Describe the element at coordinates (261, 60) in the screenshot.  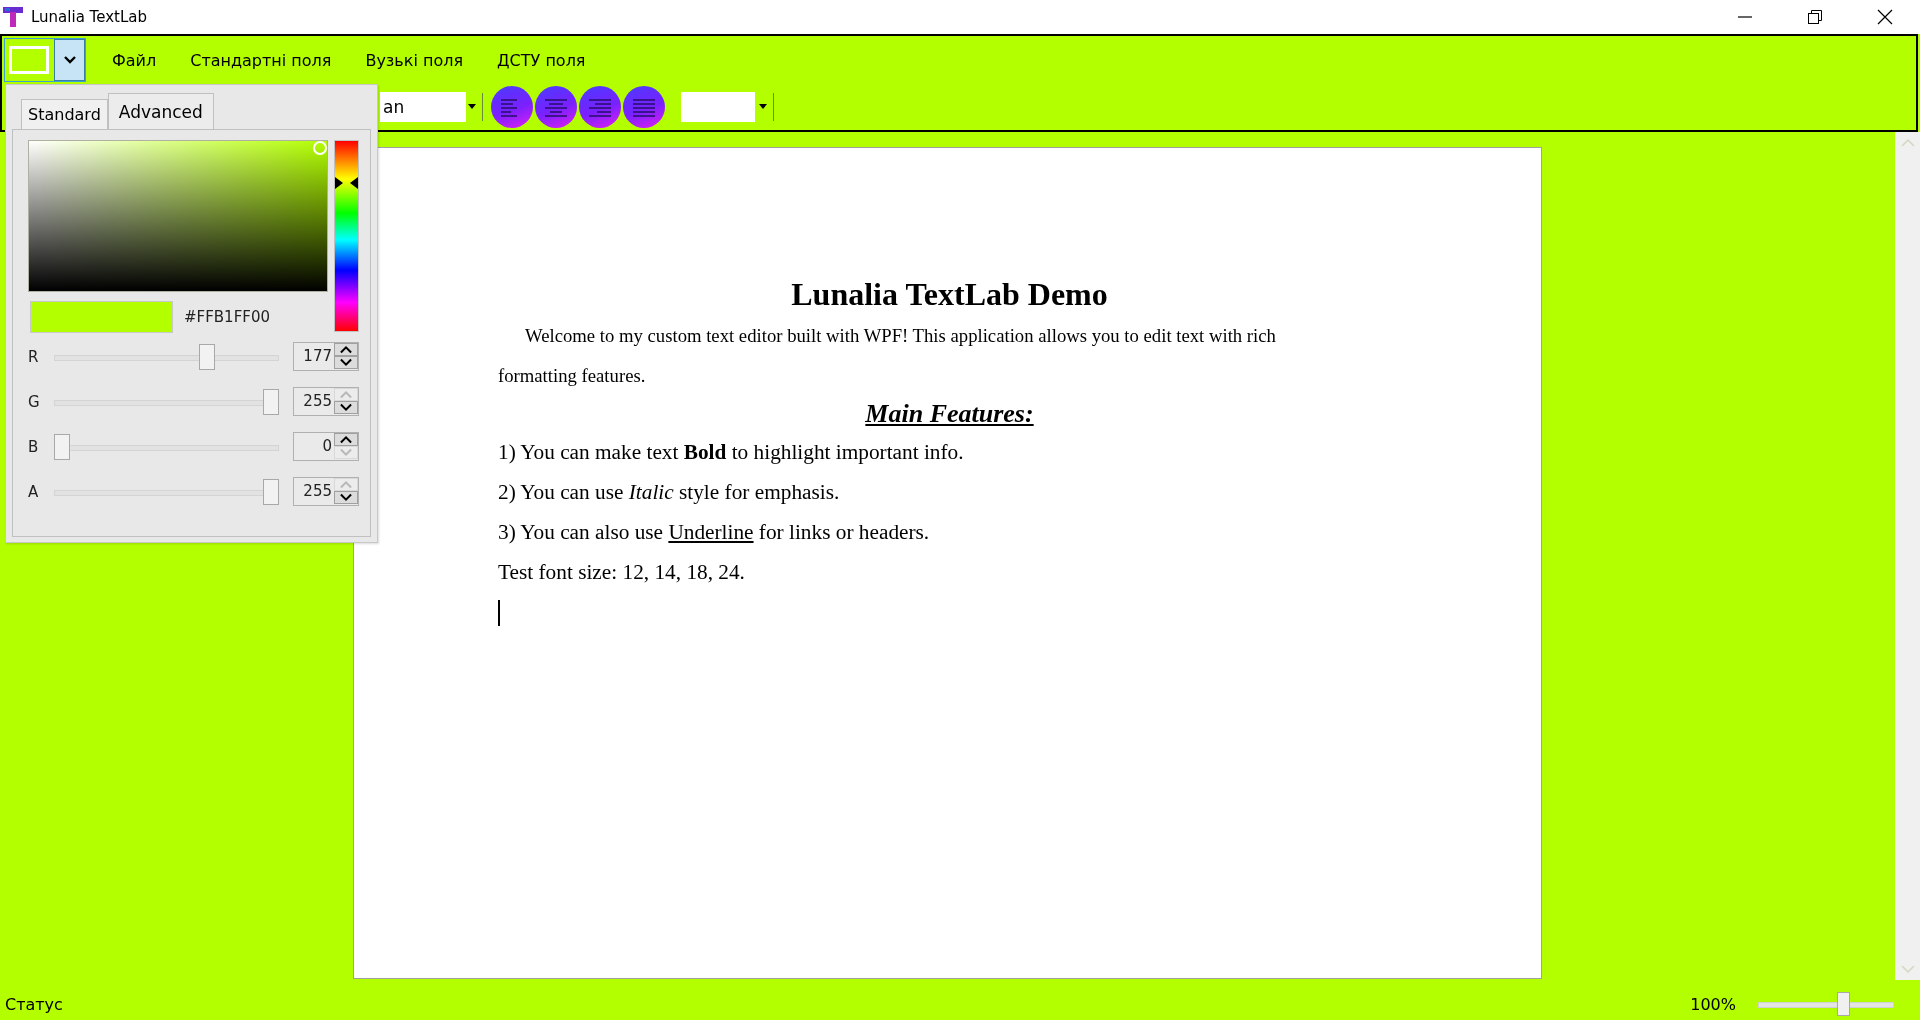
I see `menu-item: Стандартні поля` at that location.